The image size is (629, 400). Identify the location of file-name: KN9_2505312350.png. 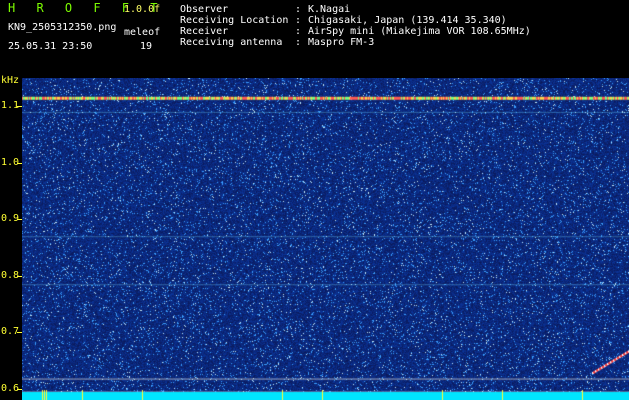
(62, 27).